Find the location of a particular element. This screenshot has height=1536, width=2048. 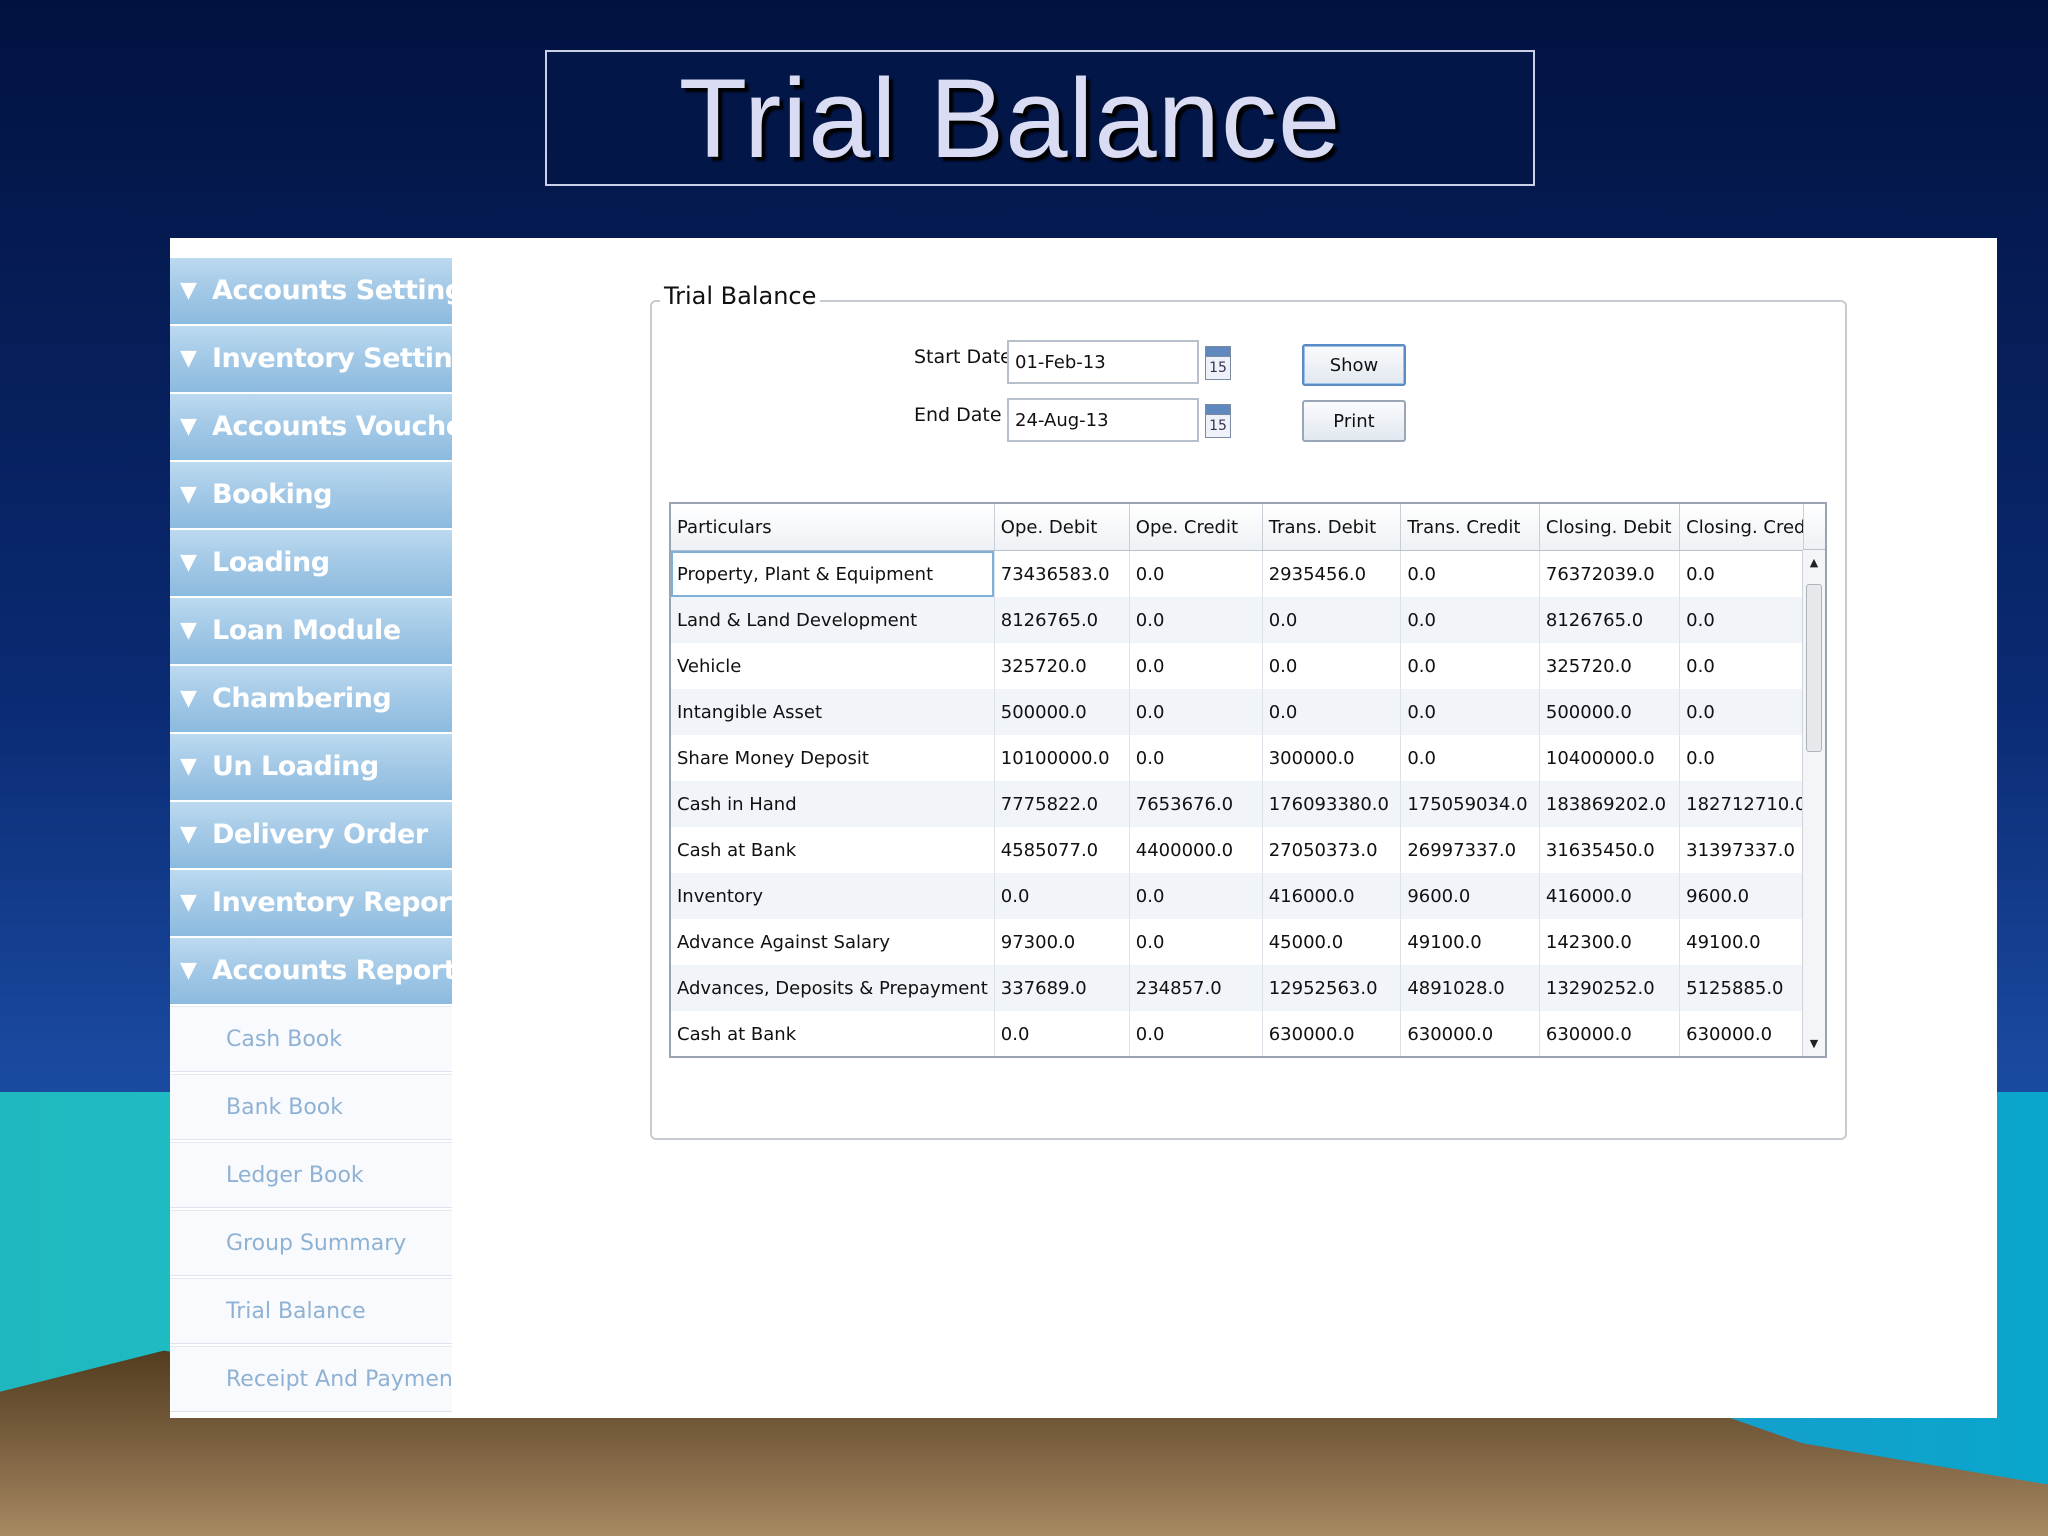

table-cell: 4891028.0 is located at coordinates (1470, 988).